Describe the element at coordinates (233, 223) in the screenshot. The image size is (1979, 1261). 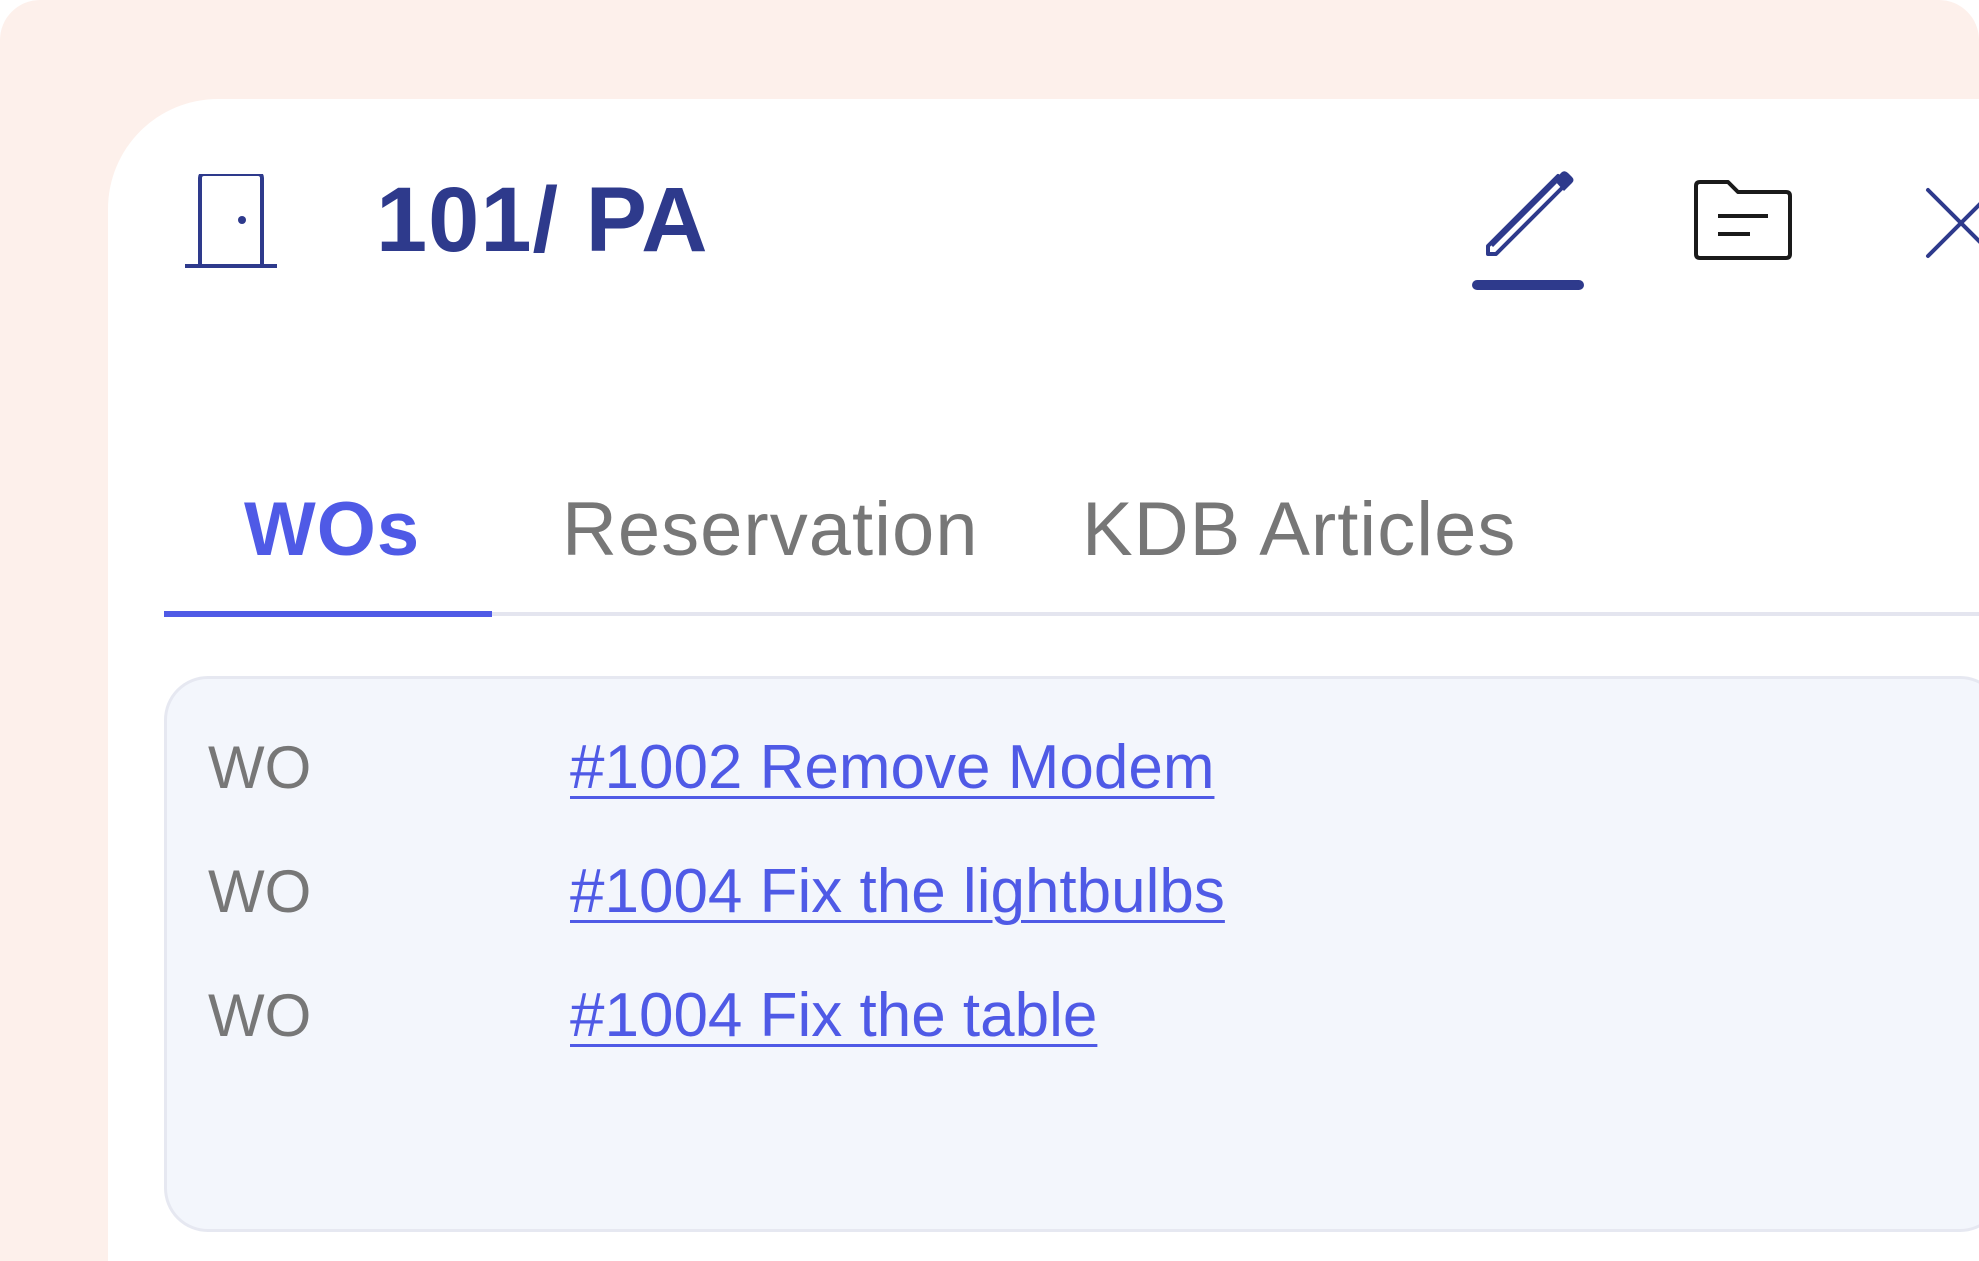
I see `door-icon` at that location.